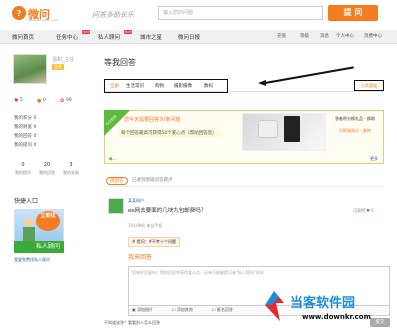 Image resolution: width=397 pixels, height=335 pixels. What do you see at coordinates (23, 37) in the screenshot?
I see `nav-home: 微问首页` at bounding box center [23, 37].